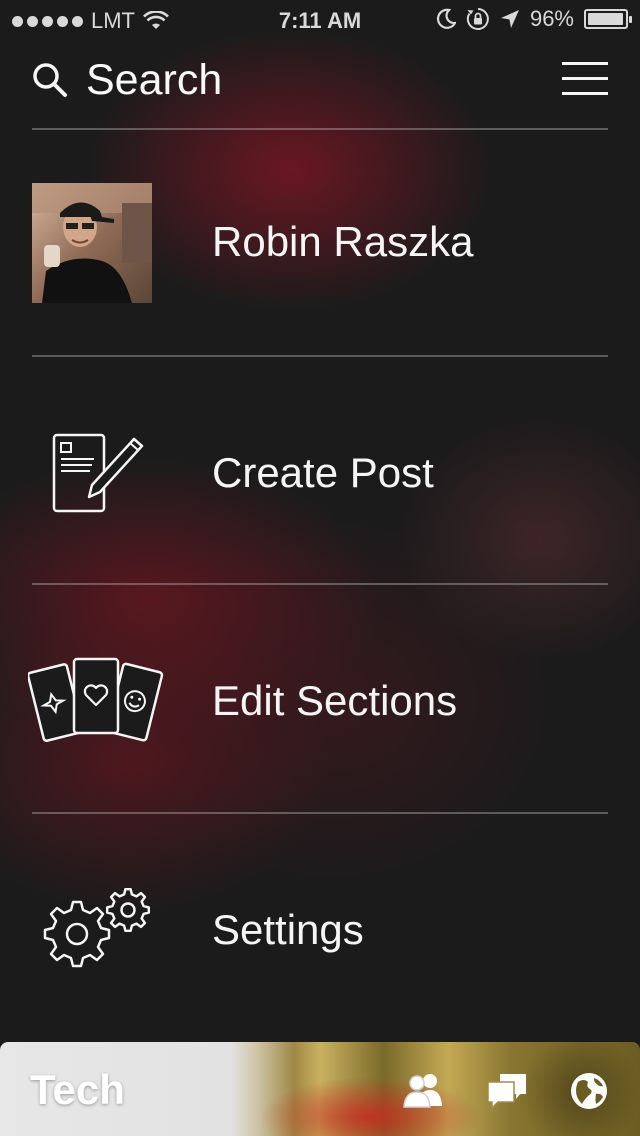 This screenshot has height=1136, width=640. Describe the element at coordinates (477, 19) in the screenshot. I see `rotation-lock-icon` at that location.